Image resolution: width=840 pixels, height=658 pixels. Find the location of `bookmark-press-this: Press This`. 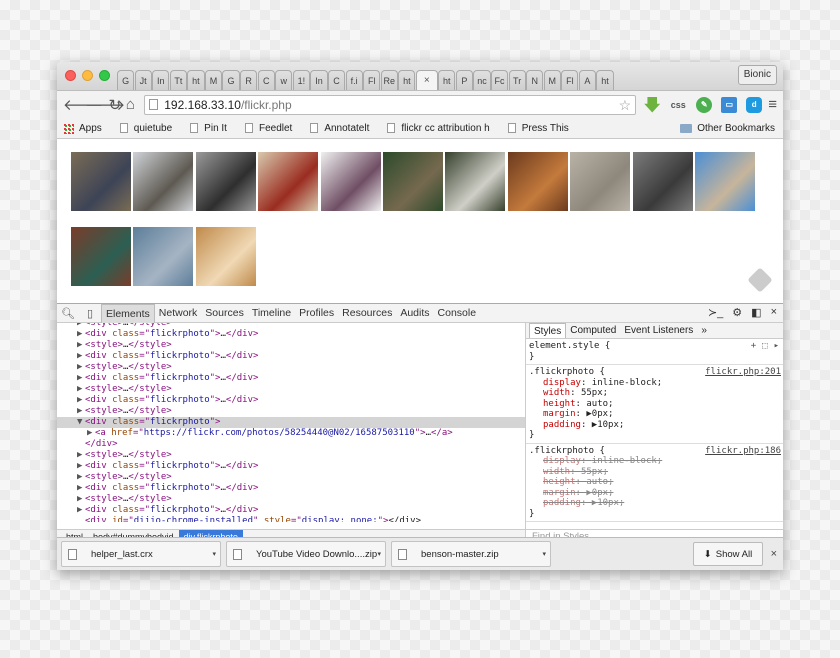

bookmark-press-this: Press This is located at coordinates (538, 128).